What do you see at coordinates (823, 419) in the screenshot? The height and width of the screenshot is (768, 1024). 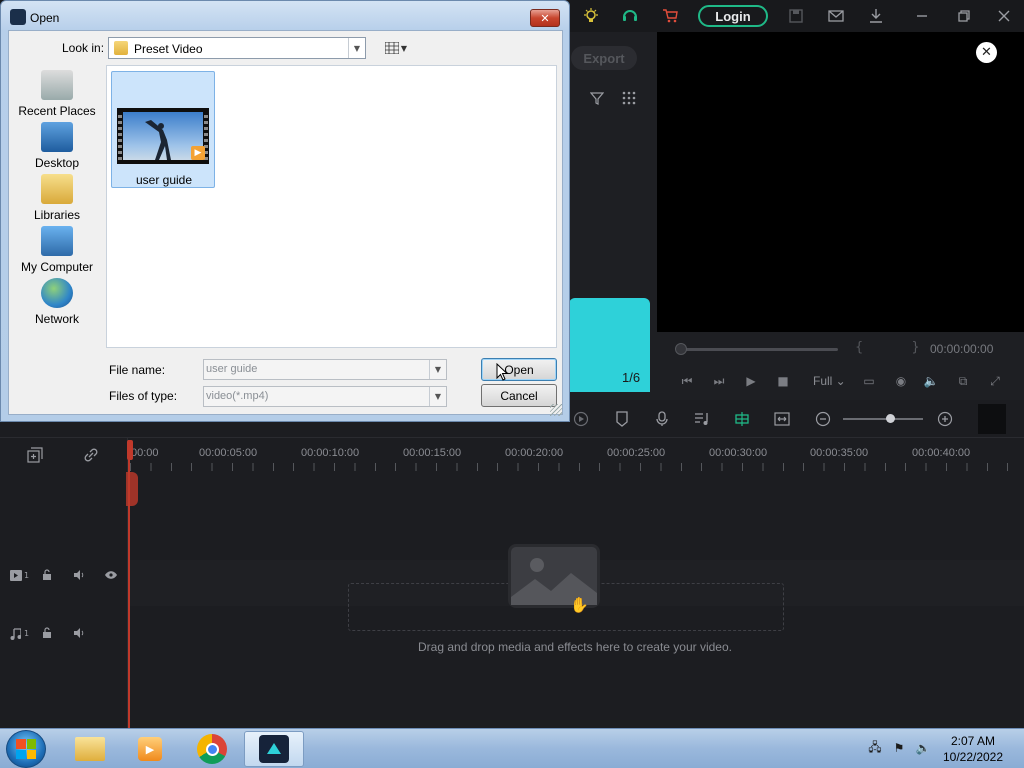 I see `zoom-out-icon` at bounding box center [823, 419].